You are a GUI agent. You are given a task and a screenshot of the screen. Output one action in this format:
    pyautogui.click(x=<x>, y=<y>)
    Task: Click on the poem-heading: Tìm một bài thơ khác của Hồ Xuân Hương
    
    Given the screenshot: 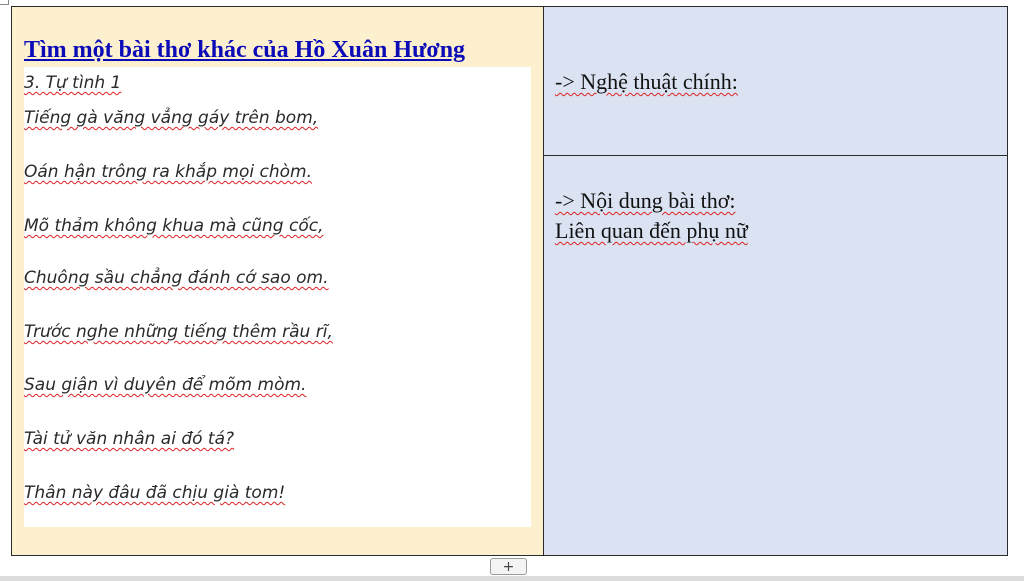 What is the action you would take?
    pyautogui.click(x=245, y=50)
    